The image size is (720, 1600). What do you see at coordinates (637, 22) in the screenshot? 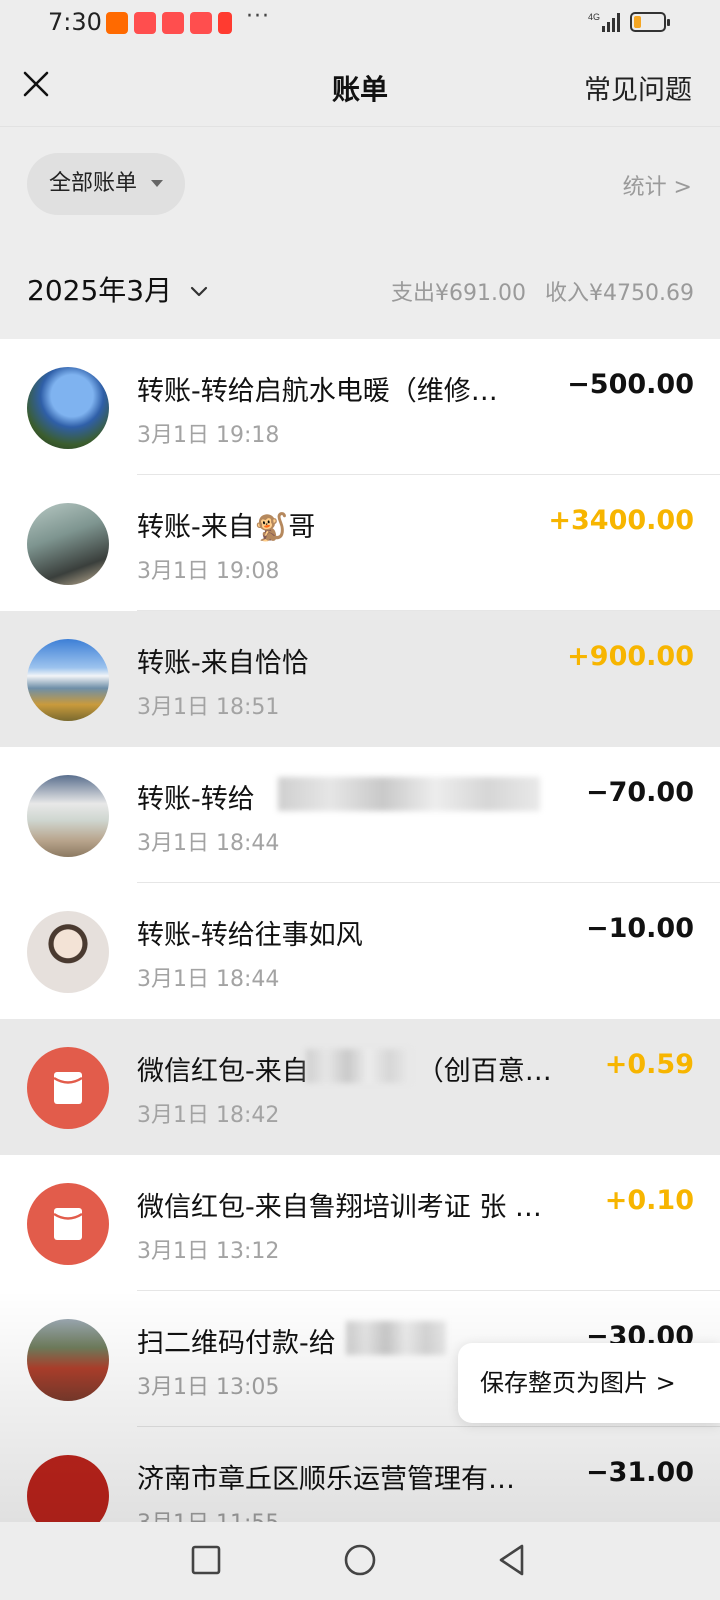
I see `battery-fill` at bounding box center [637, 22].